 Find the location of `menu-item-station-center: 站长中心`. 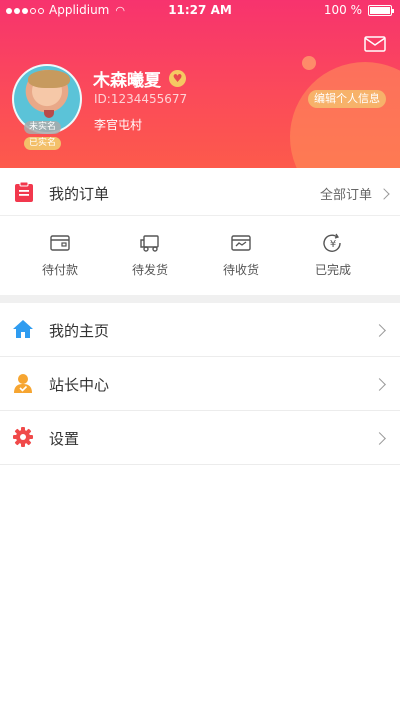

menu-item-station-center: 站长中心 is located at coordinates (200, 384).